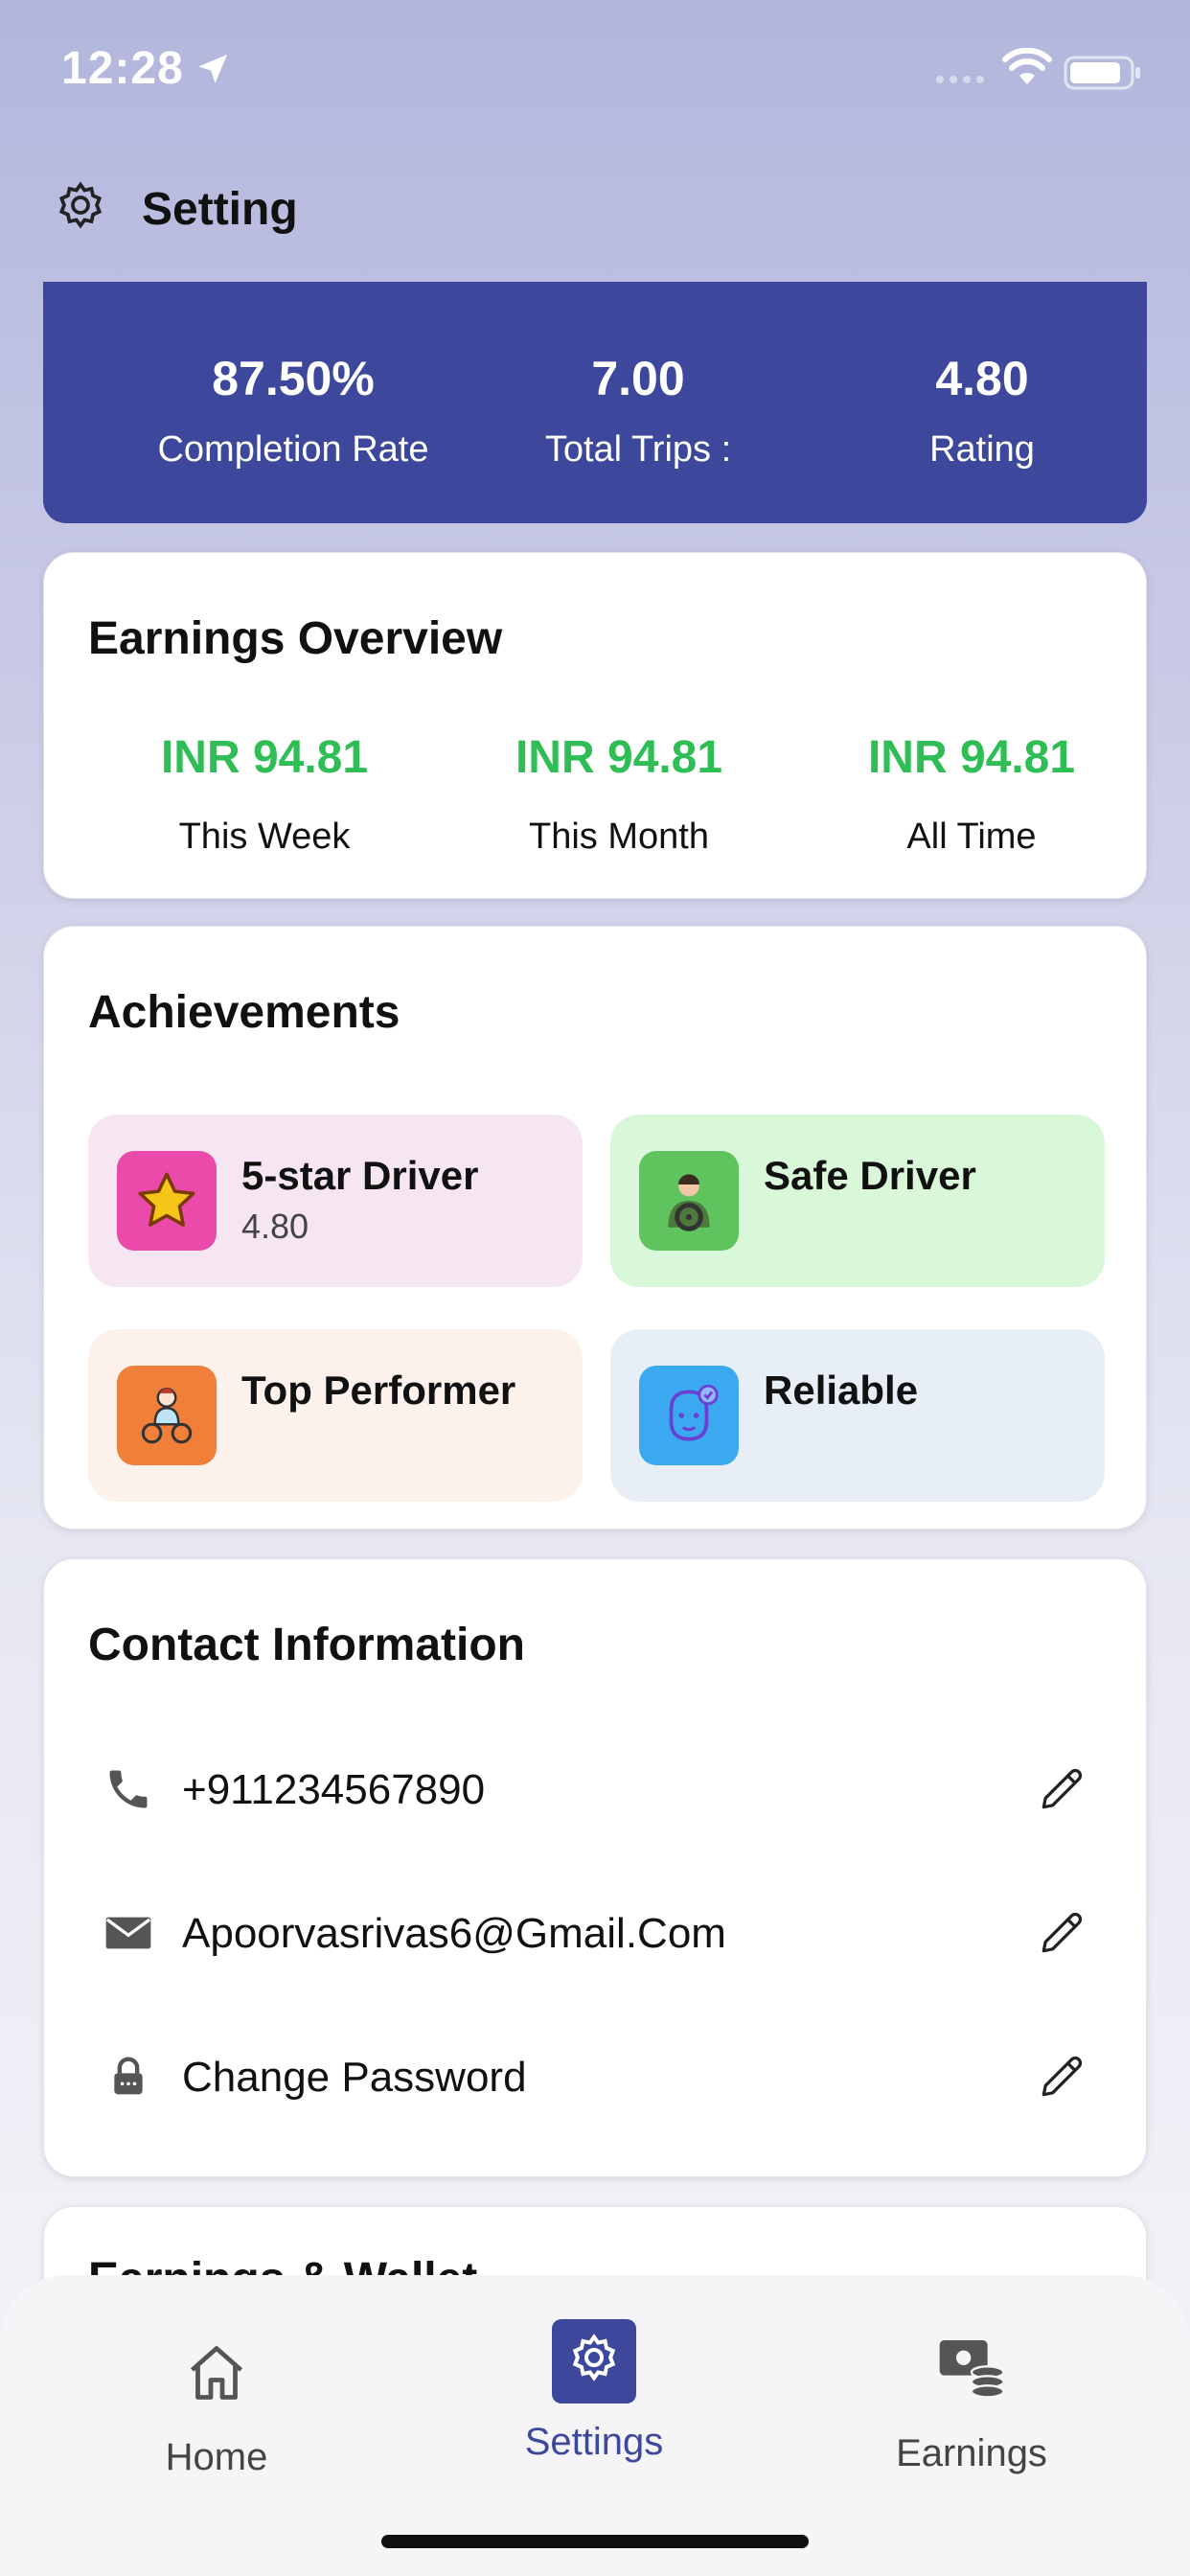 The height and width of the screenshot is (2576, 1190). I want to click on earnings-period: This Week, so click(264, 836).